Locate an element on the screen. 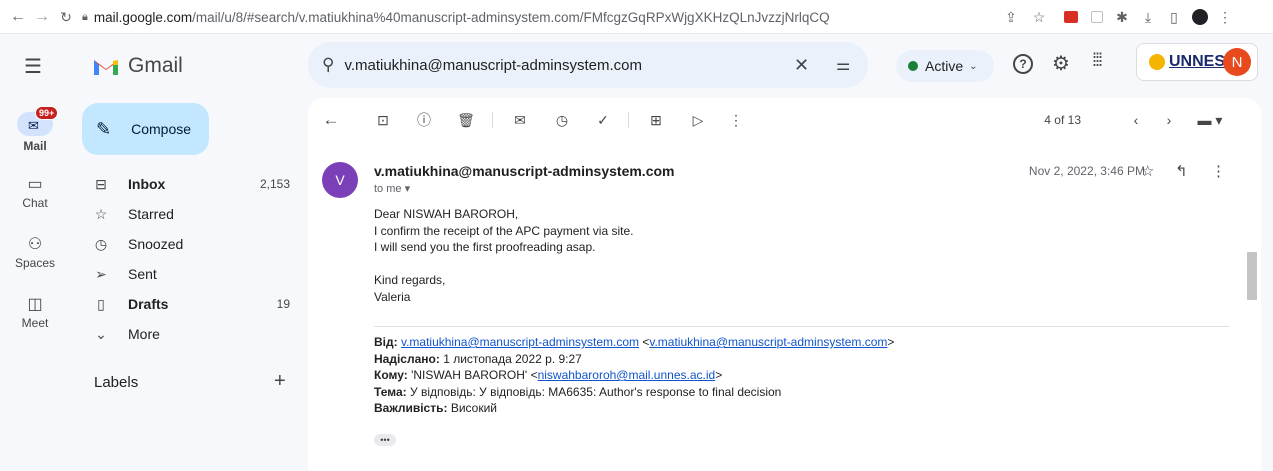 This screenshot has width=1273, height=471. status-label: Active is located at coordinates (944, 66).